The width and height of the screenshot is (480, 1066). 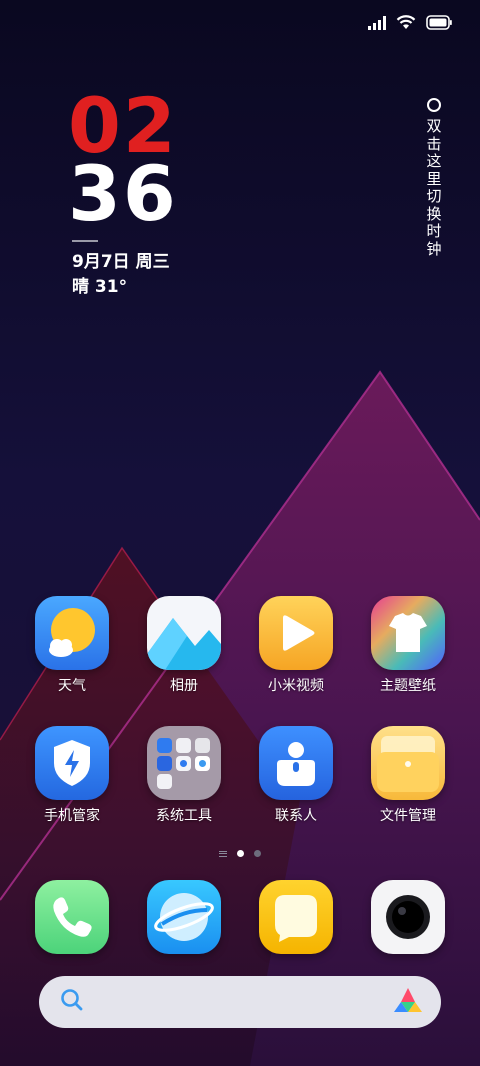 I want to click on app-mi-video: 小米视频, so click(x=296, y=651).